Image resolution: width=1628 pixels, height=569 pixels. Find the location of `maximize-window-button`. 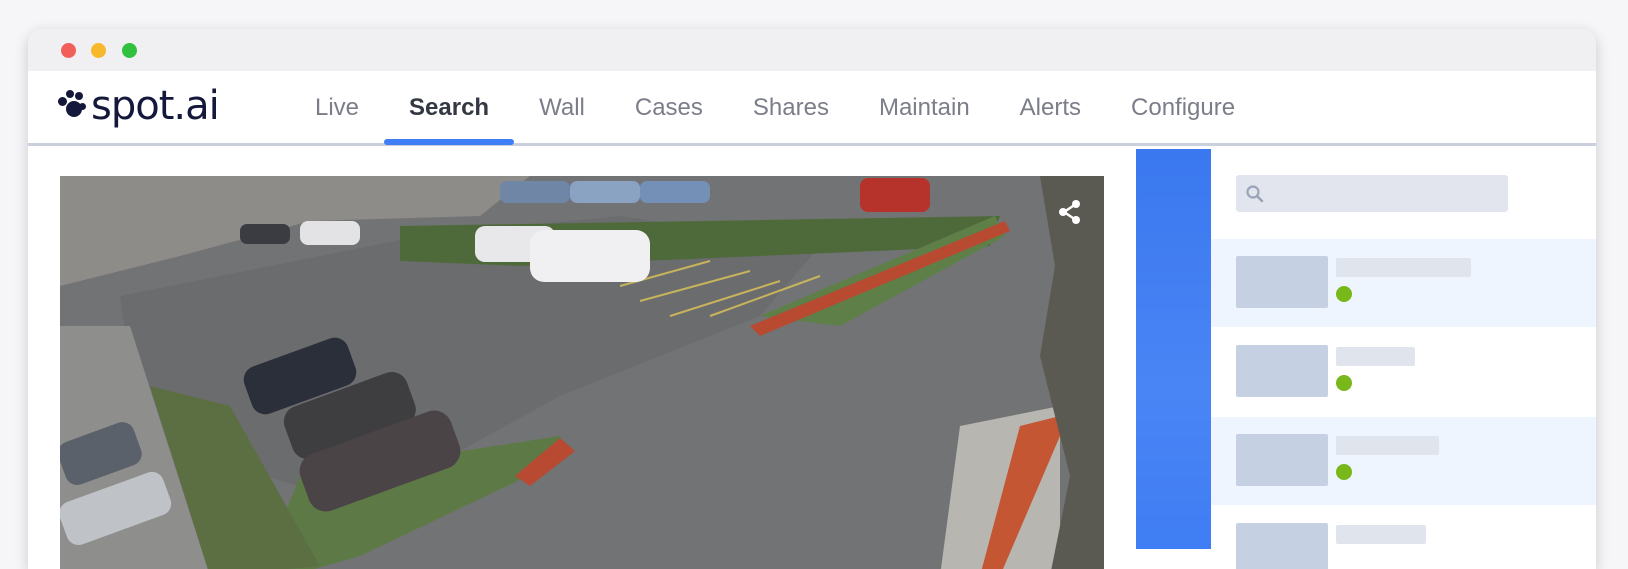

maximize-window-button is located at coordinates (129, 50).